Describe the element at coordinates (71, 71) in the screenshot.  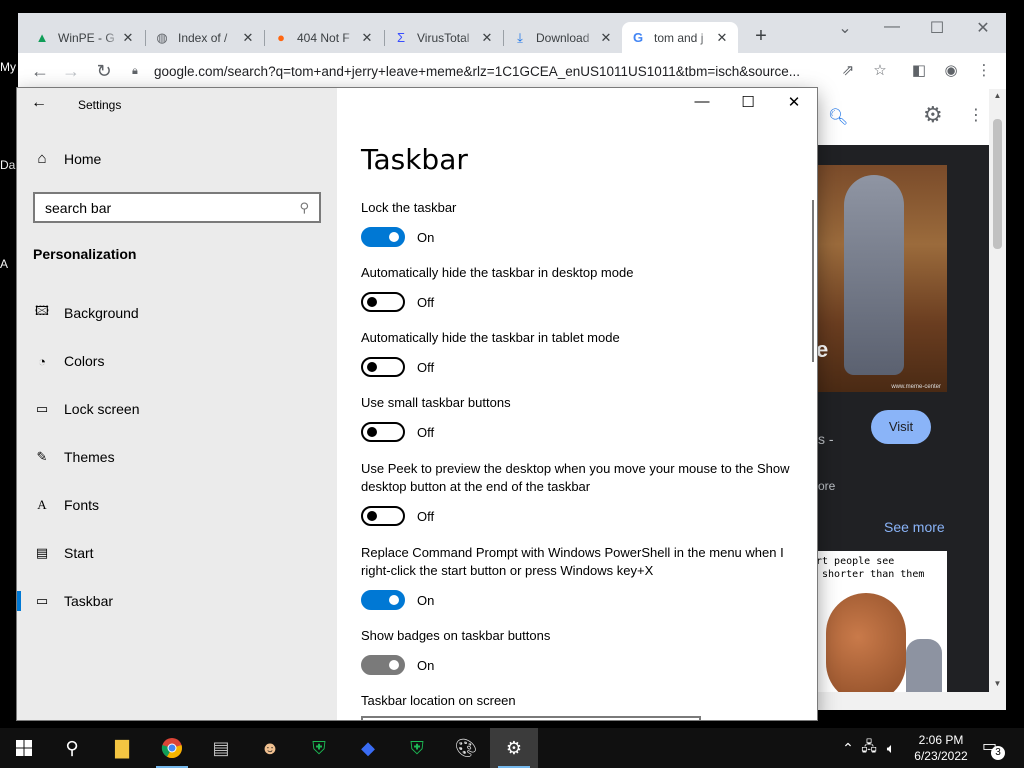
I see `forward-icon: →` at that location.